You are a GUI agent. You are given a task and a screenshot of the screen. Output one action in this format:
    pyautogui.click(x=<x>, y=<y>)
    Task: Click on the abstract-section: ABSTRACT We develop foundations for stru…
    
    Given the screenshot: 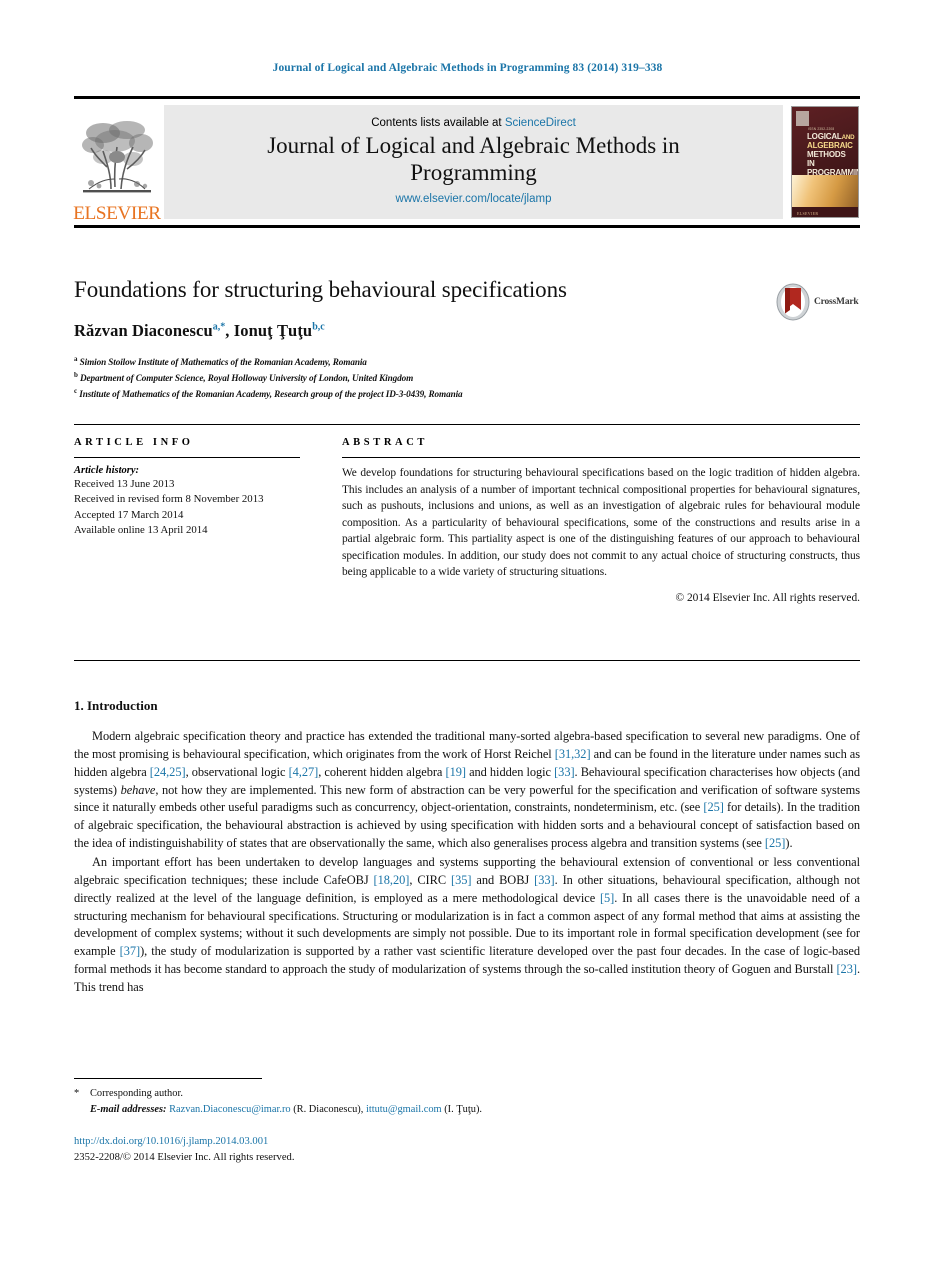 What is the action you would take?
    pyautogui.click(x=601, y=520)
    